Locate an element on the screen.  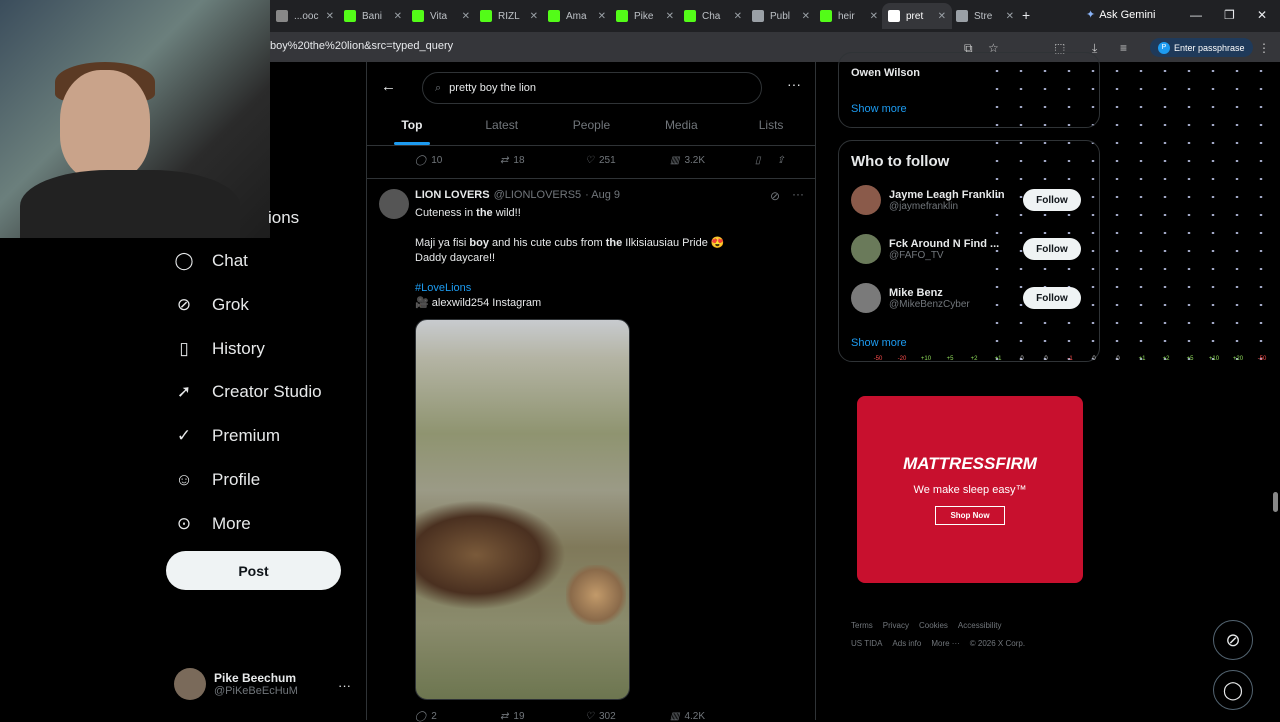
post-button: Post is located at coordinates (253, 570).